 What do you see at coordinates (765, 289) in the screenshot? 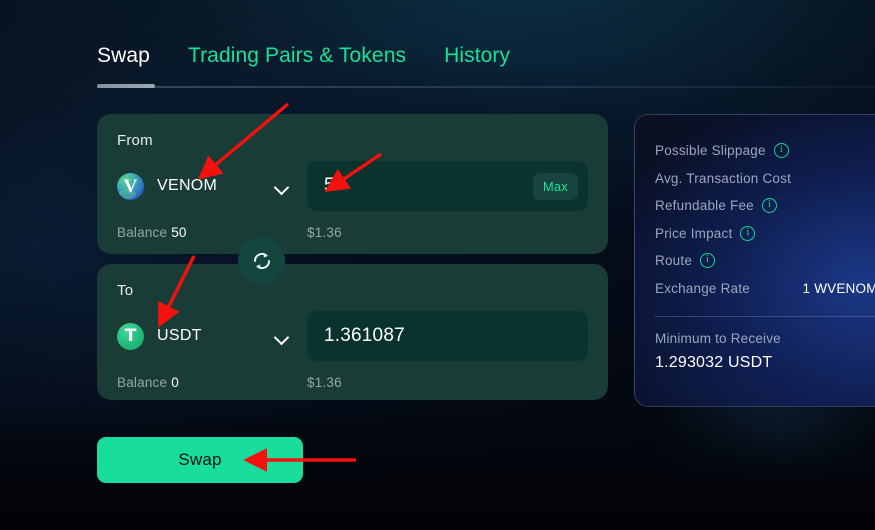
I see `info-row-exchange-rate: Exchange Rate 1 WVENOM = 0.2` at bounding box center [765, 289].